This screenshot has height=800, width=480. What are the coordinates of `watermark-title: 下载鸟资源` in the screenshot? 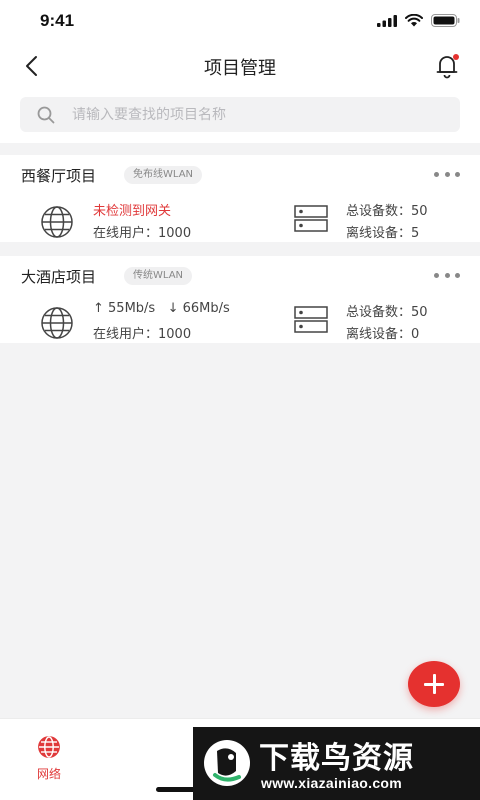 It's located at (336, 758).